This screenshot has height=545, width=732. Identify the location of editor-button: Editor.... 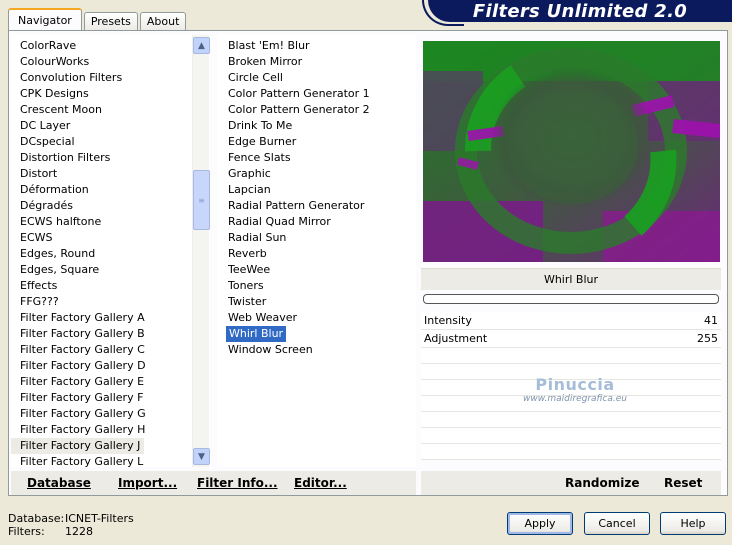
(320, 483).